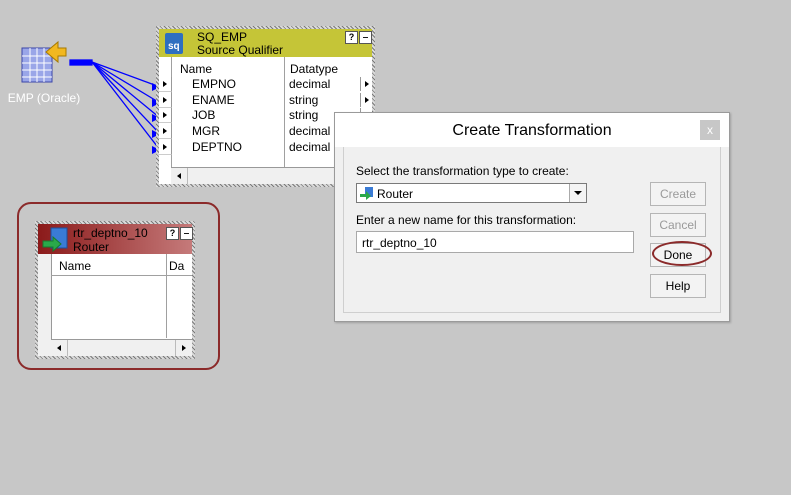 The image size is (791, 495). I want to click on dialog-titlebar: Create Transformation x, so click(532, 130).